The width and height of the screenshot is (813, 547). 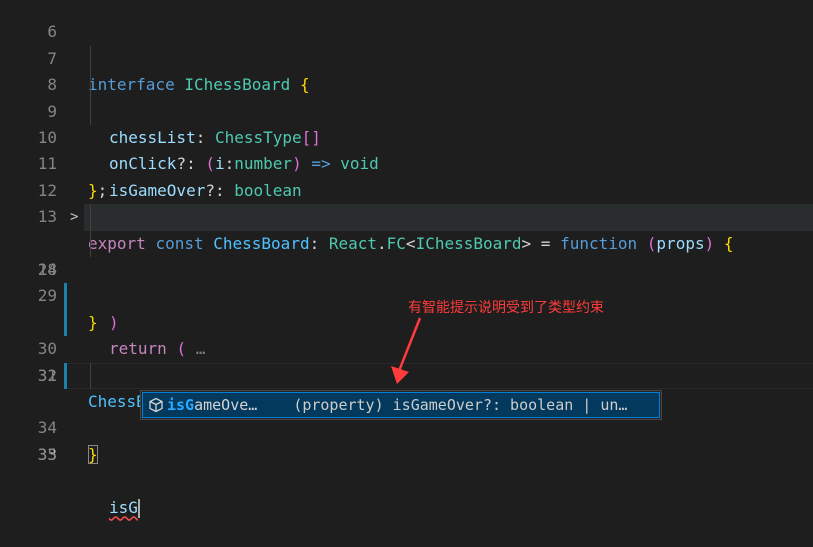 I want to click on annotation-arrow-icon, so click(x=406, y=350).